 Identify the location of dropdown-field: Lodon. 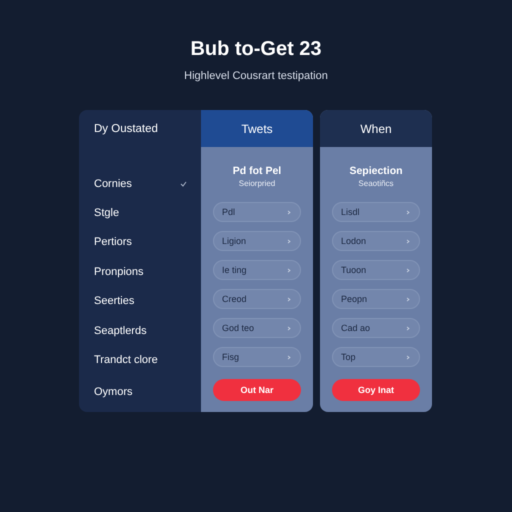
(376, 241).